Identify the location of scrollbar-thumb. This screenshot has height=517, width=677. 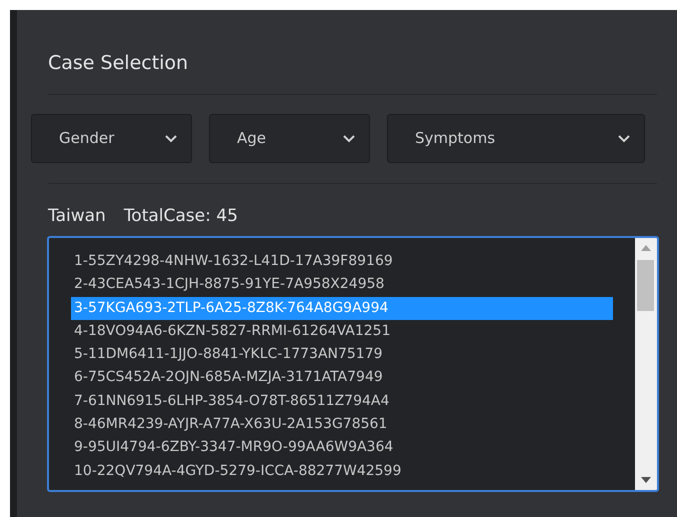
(645, 285).